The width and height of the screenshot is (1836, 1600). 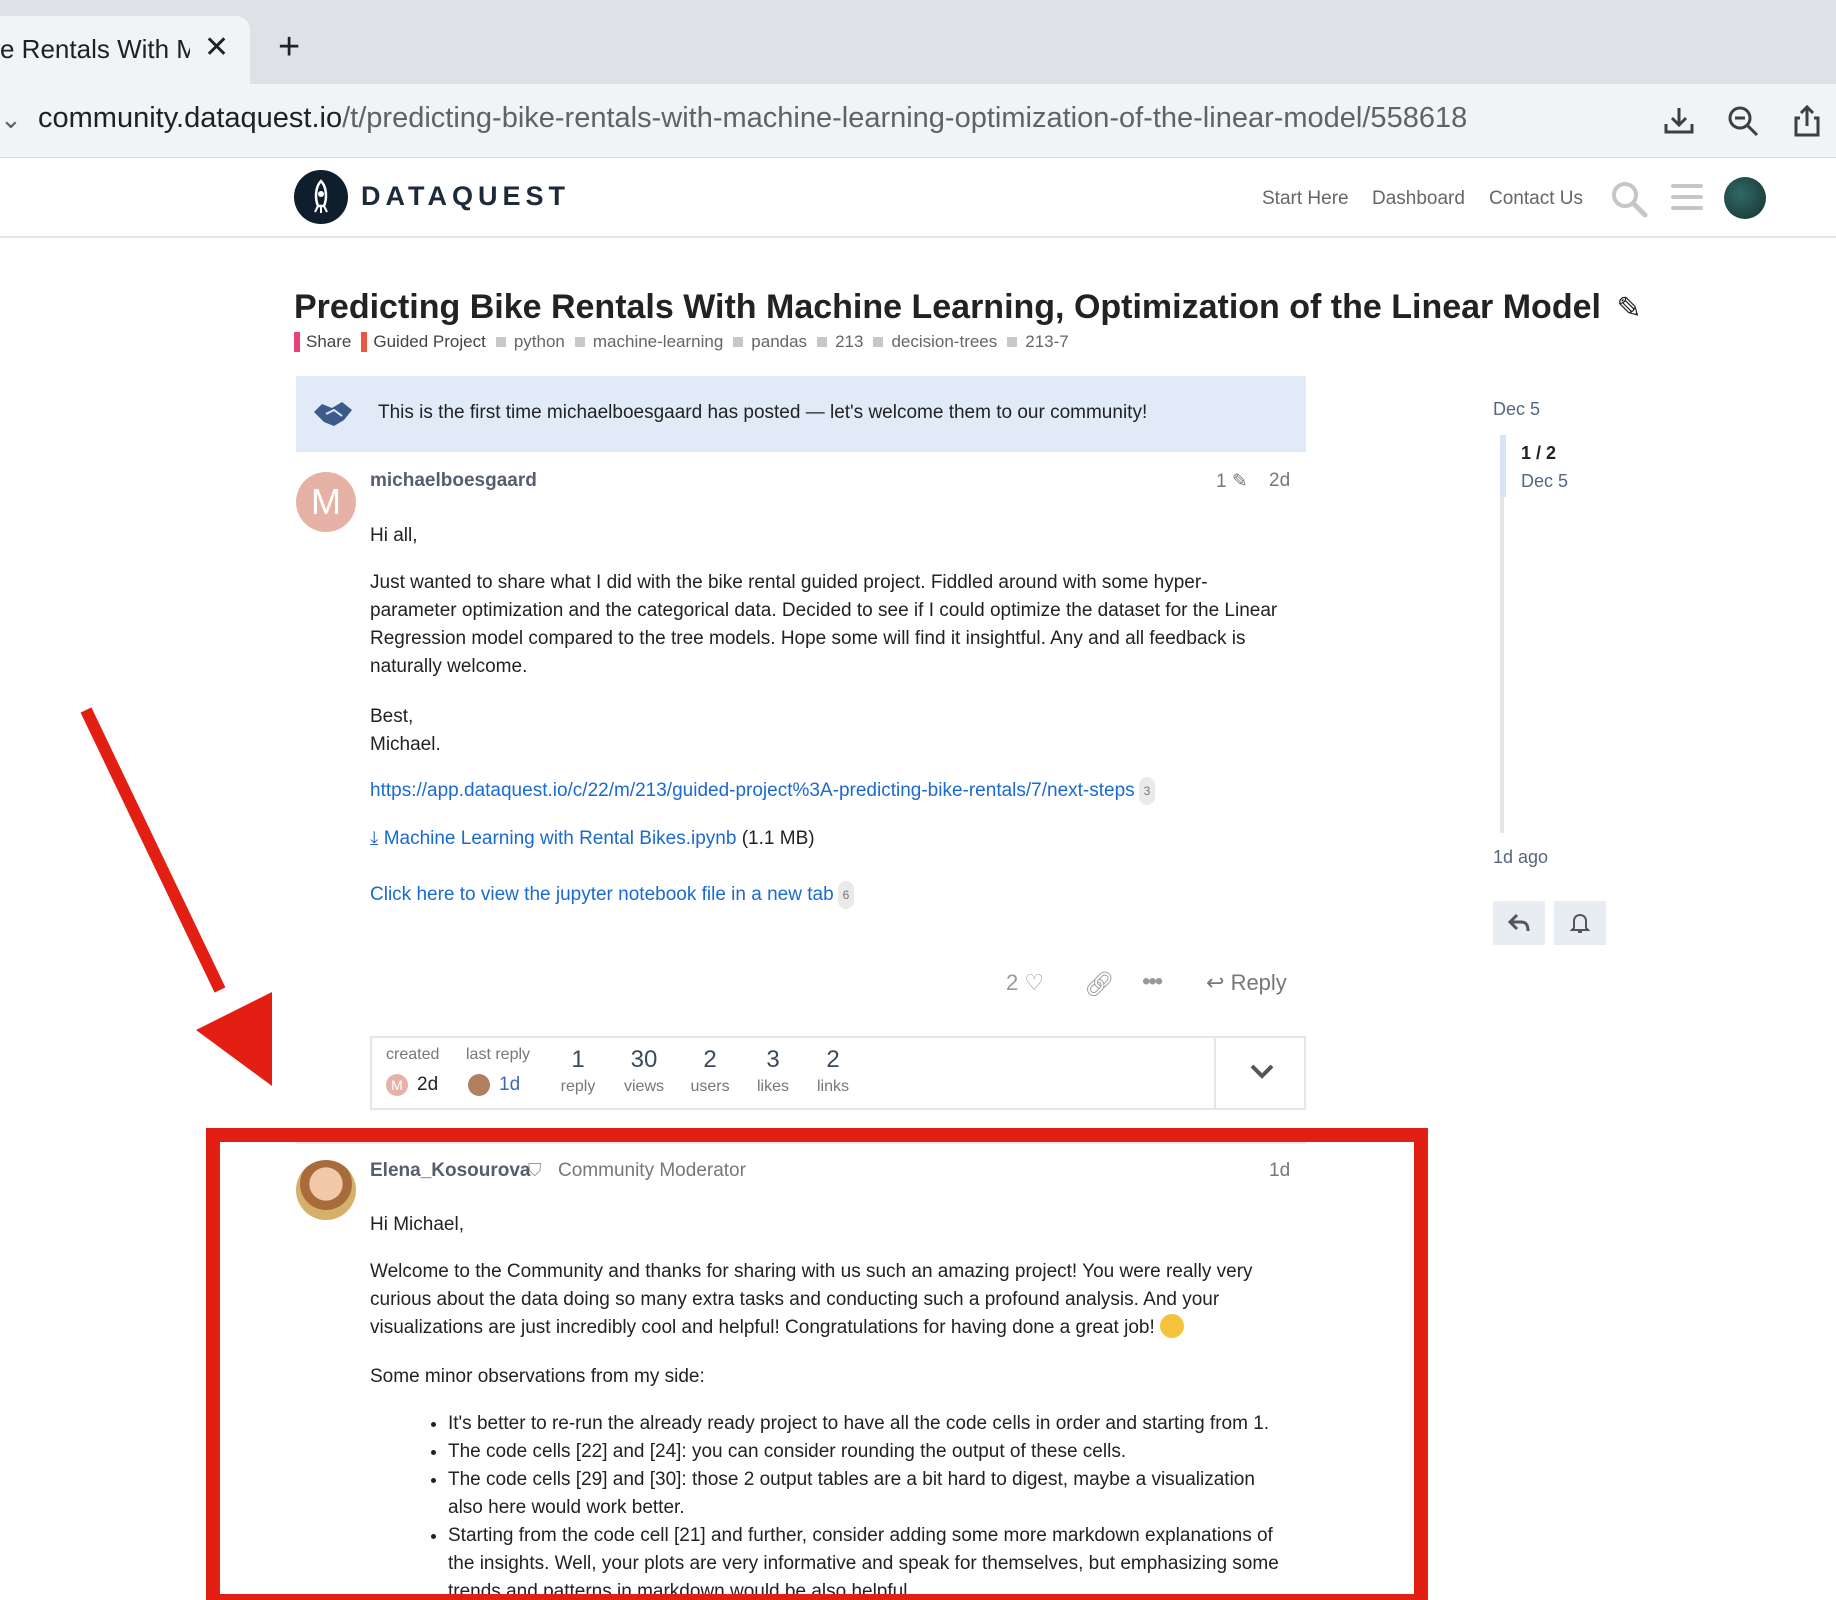 What do you see at coordinates (1536, 199) in the screenshot?
I see `nav-contact-us: Contact Us` at bounding box center [1536, 199].